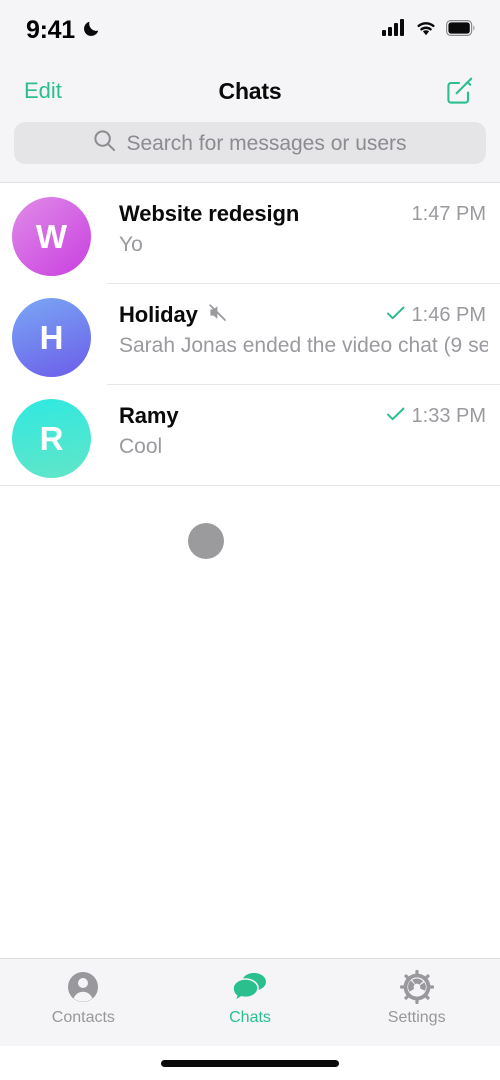  I want to click on compose-button, so click(461, 91).